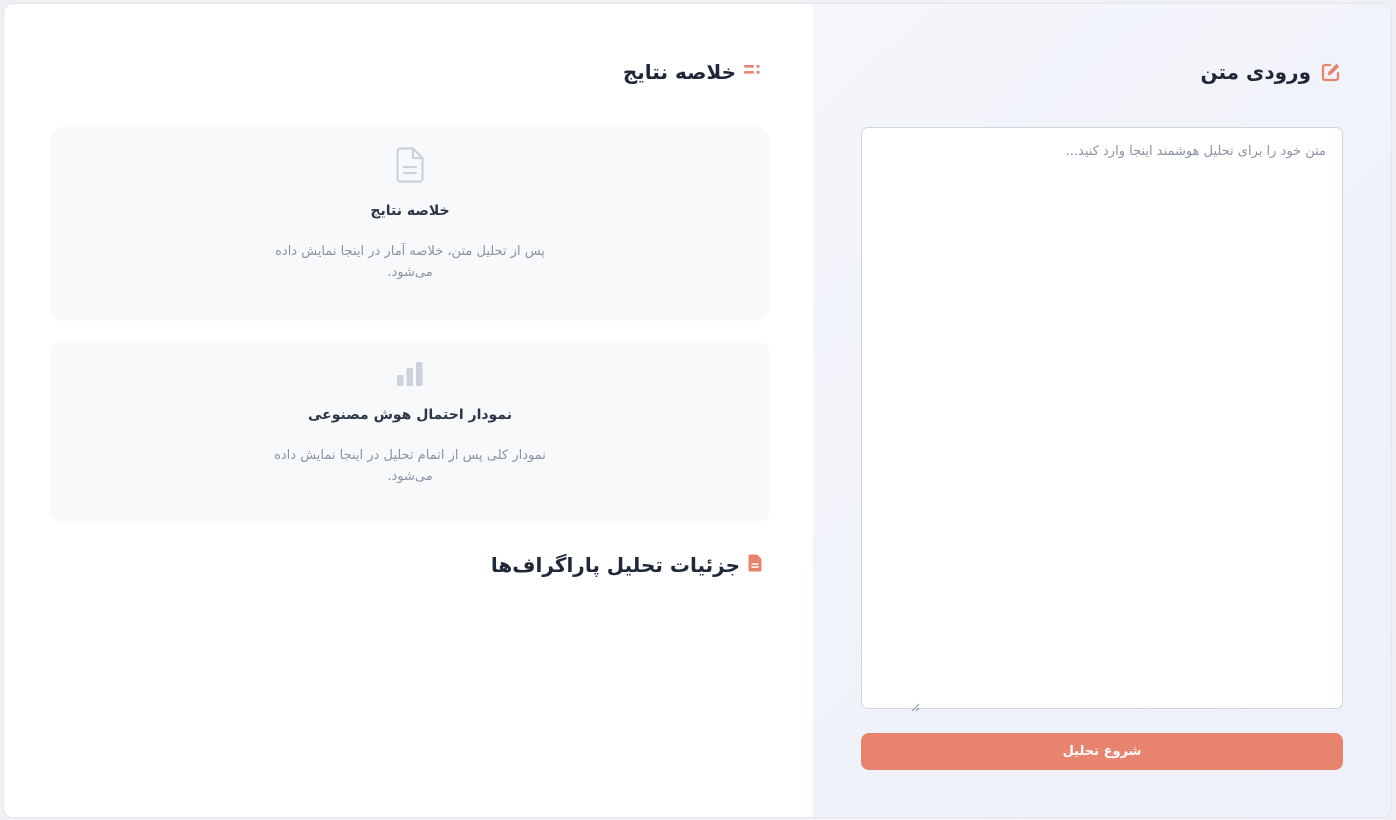 This screenshot has width=1396, height=820. What do you see at coordinates (410, 415) in the screenshot?
I see `chart-card-title: نمودار احتمال هوش مصنوعی` at bounding box center [410, 415].